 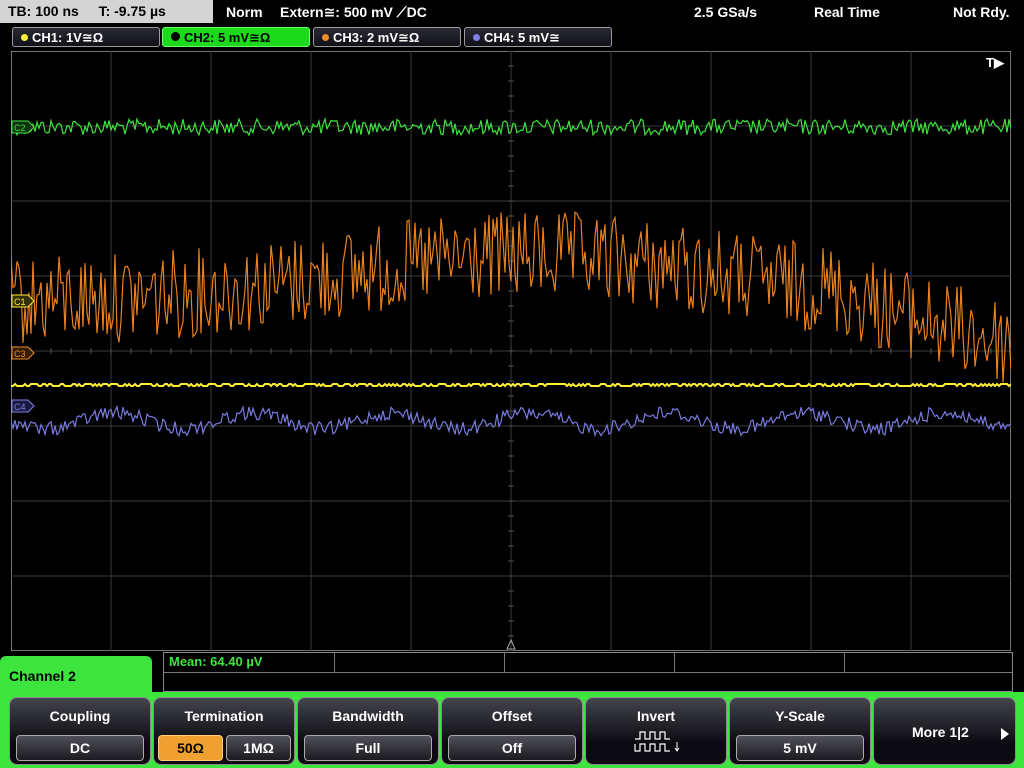 I want to click on timebase-readout: TB: 100 ns, so click(x=43, y=11).